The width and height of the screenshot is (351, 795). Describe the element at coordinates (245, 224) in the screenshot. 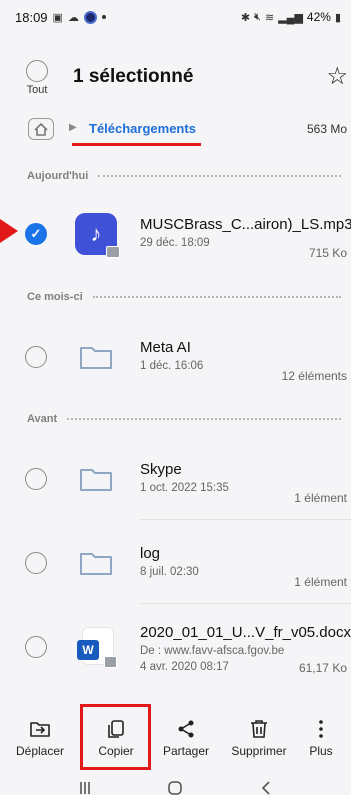

I see `file-name: MUSCBrass_C...airon)_LS.mp3` at that location.